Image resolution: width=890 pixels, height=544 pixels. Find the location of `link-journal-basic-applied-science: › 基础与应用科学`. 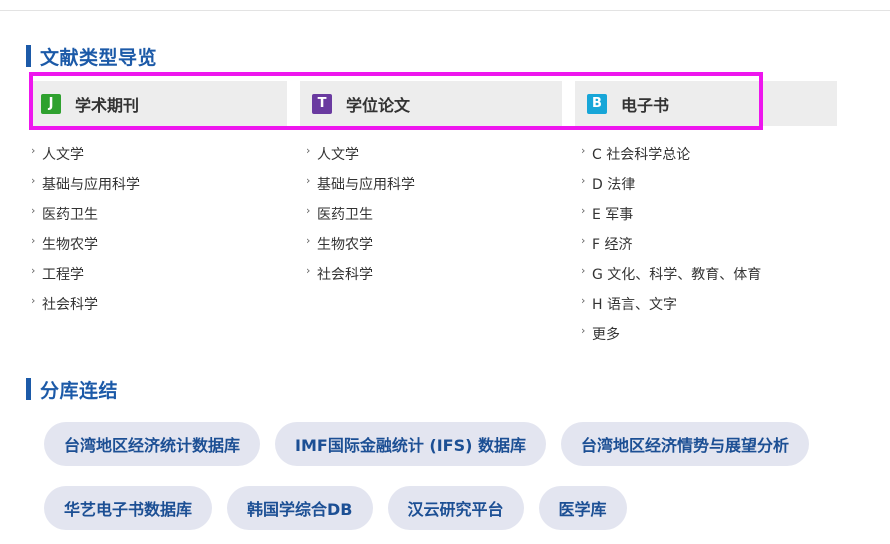

link-journal-basic-applied-science: › 基础与应用科学 is located at coordinates (85, 184).